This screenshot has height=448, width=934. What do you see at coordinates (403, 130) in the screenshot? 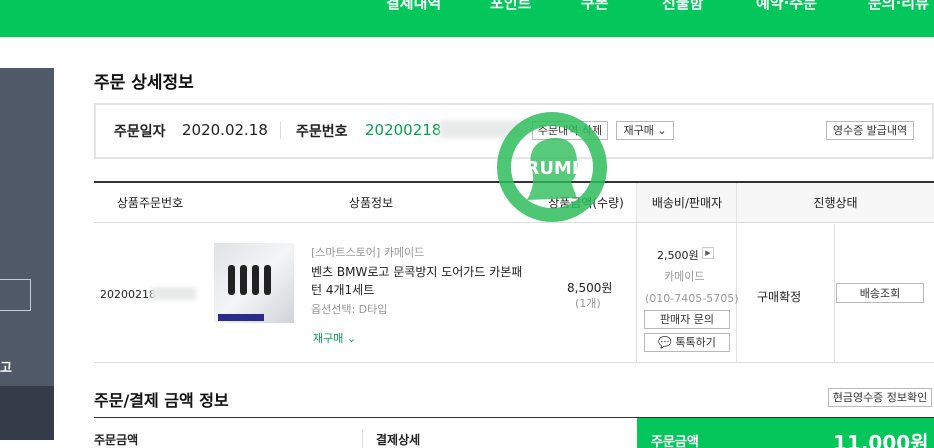
I see `order-number-value: 20200218` at bounding box center [403, 130].